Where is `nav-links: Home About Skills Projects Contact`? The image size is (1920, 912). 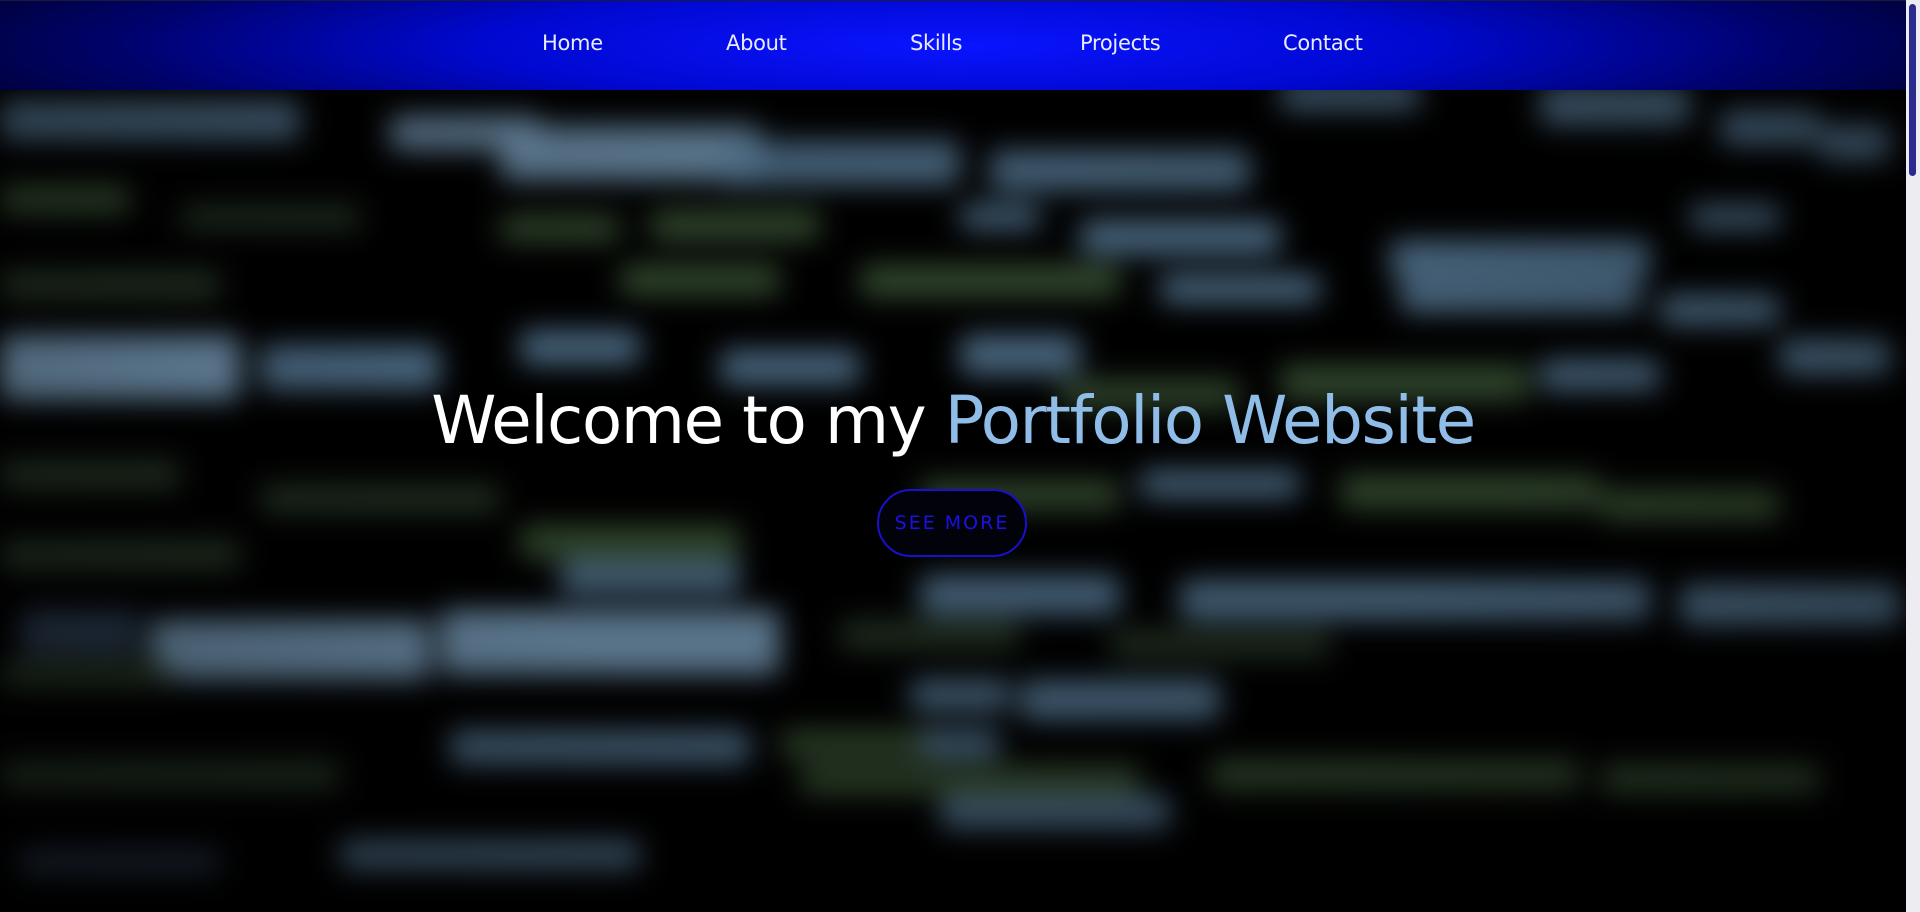
nav-links: Home About Skills Projects Contact is located at coordinates (953, 45).